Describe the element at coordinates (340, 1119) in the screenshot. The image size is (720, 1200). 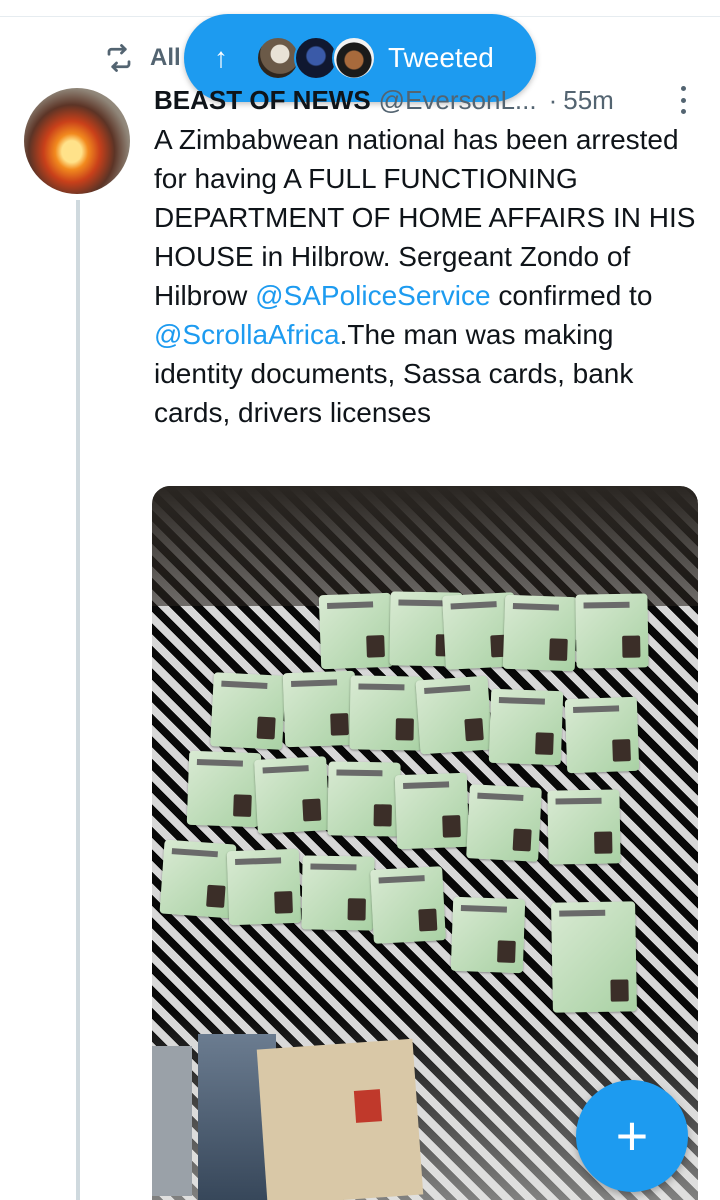
I see `passport-booklet` at that location.